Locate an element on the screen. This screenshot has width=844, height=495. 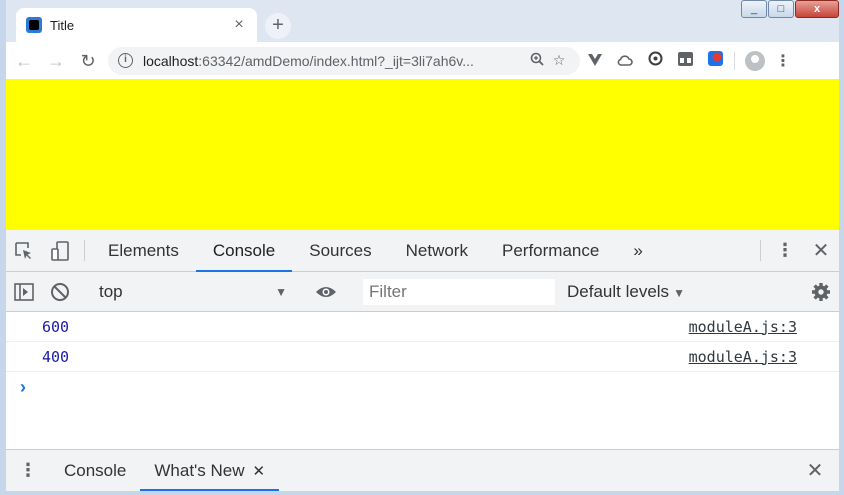
log-levels-dropdown: Default levels ▼ is located at coordinates (626, 292).